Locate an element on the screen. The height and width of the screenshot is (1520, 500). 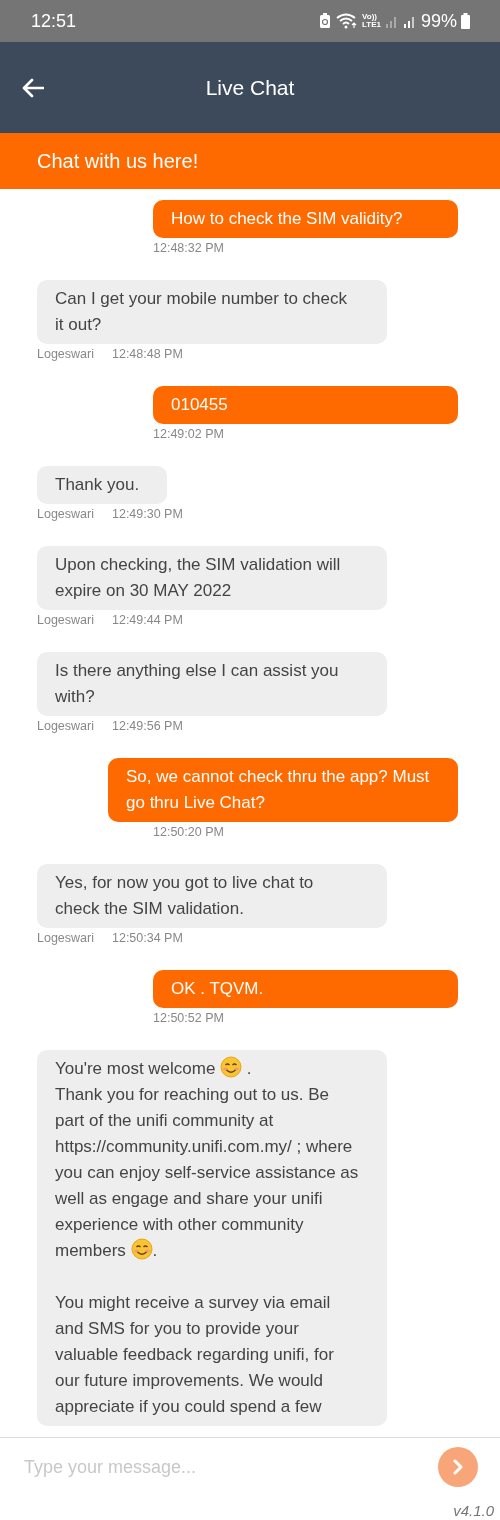
clock: 12:51 is located at coordinates (54, 21).